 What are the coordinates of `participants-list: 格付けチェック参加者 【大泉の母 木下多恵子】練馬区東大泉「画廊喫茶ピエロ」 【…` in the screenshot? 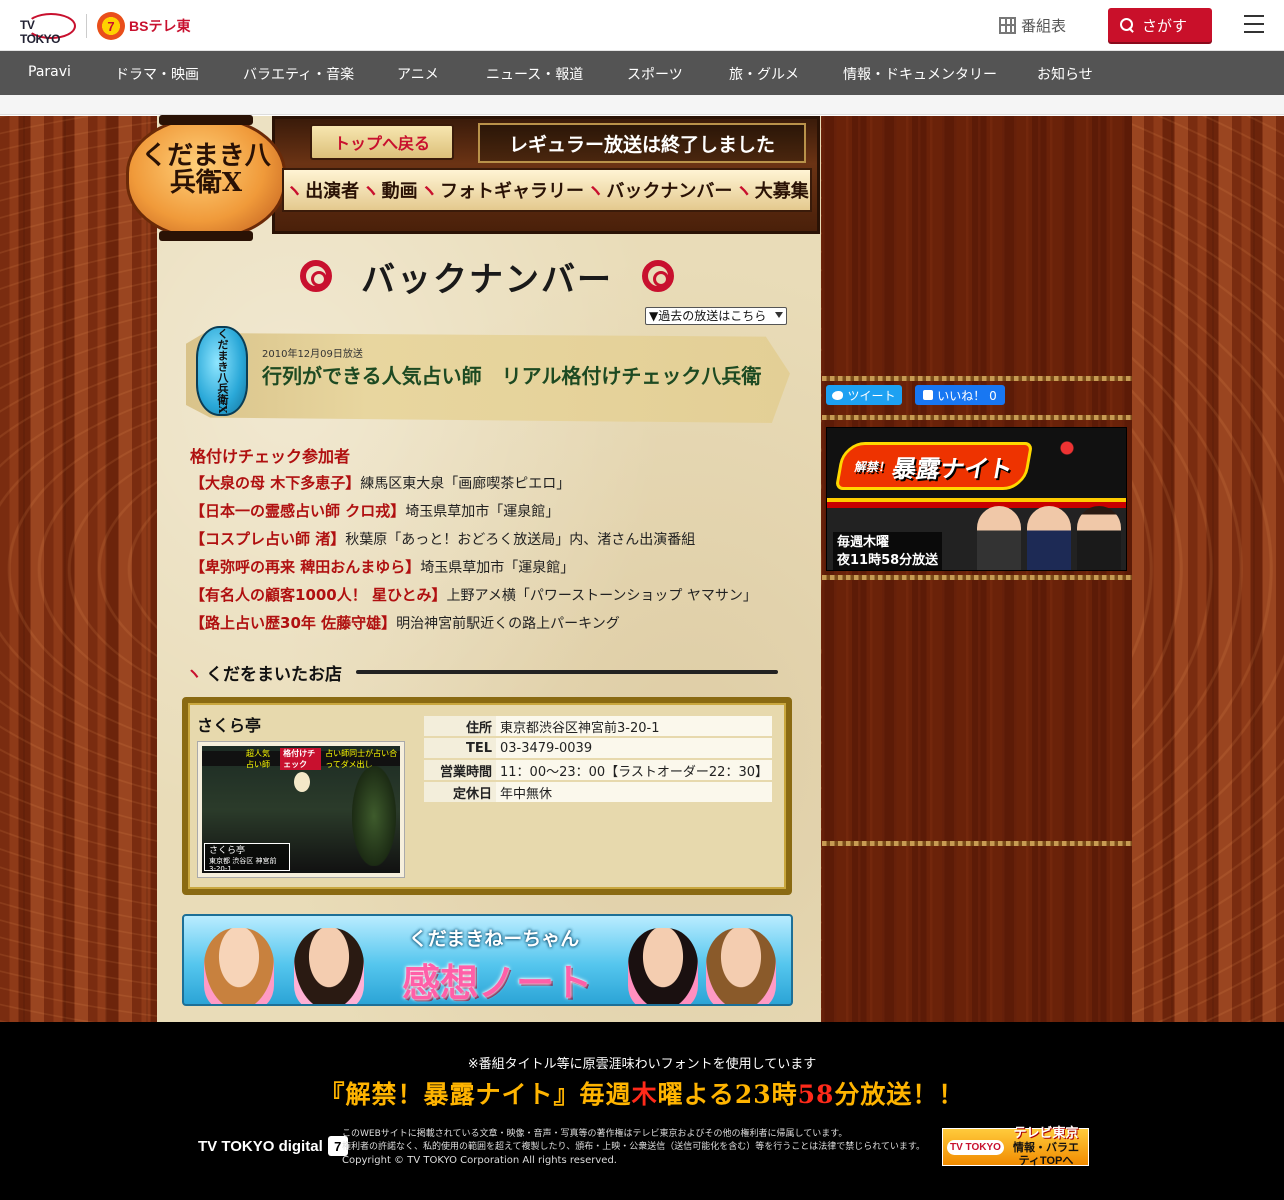 It's located at (473, 542).